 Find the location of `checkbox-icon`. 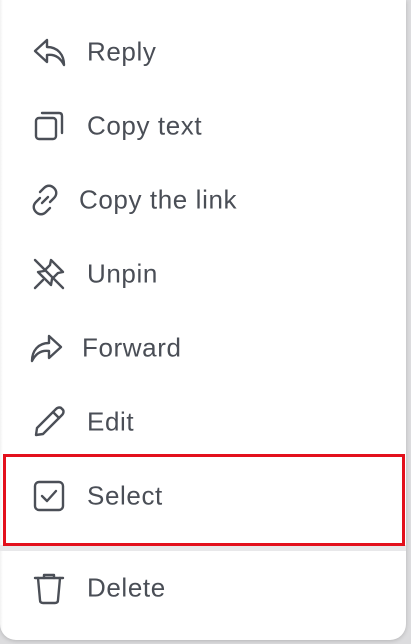

checkbox-icon is located at coordinates (49, 496).